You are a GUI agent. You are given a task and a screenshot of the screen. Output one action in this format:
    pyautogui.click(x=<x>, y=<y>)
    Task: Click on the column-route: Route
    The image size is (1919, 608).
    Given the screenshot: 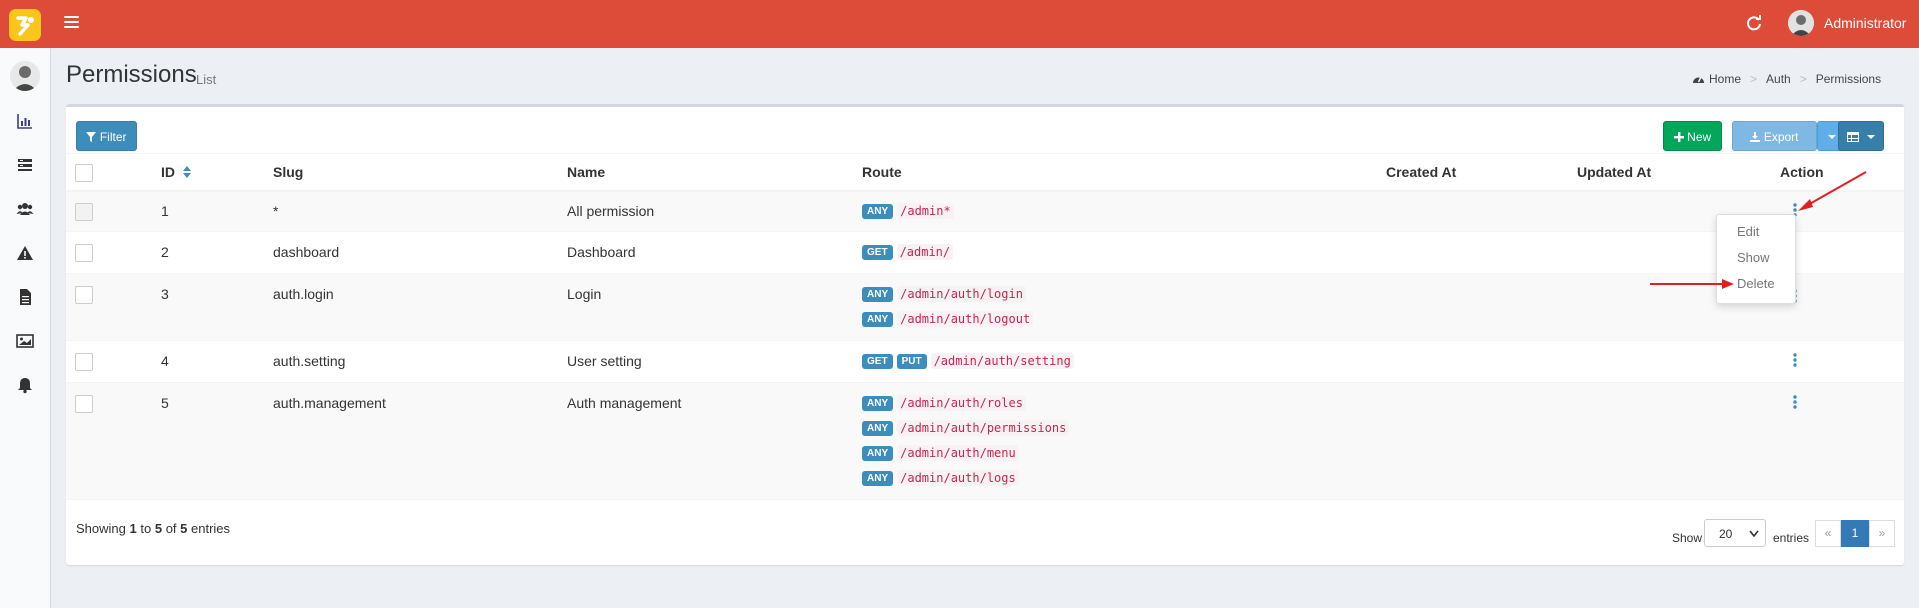 What is the action you would take?
    pyautogui.click(x=882, y=172)
    